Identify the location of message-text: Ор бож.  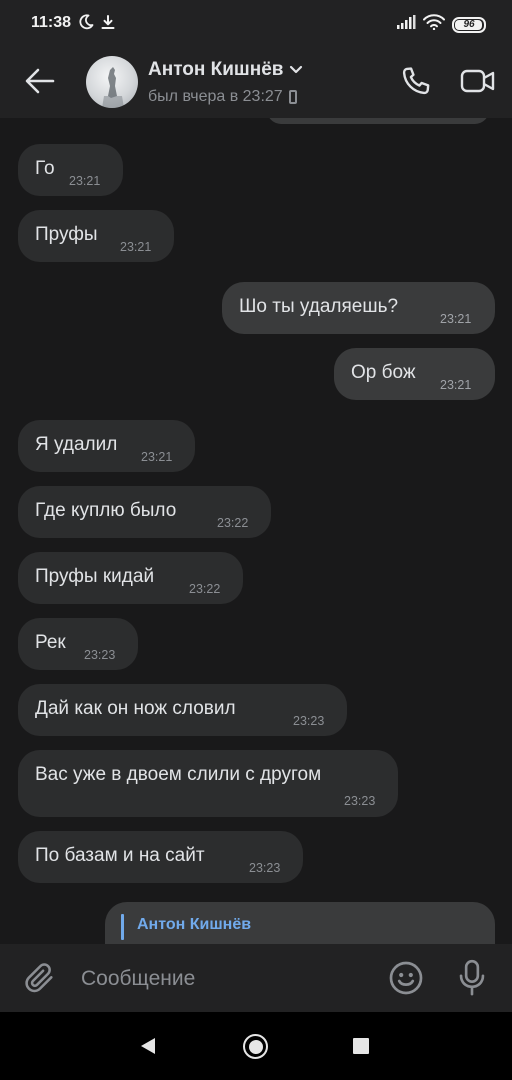
(383, 372).